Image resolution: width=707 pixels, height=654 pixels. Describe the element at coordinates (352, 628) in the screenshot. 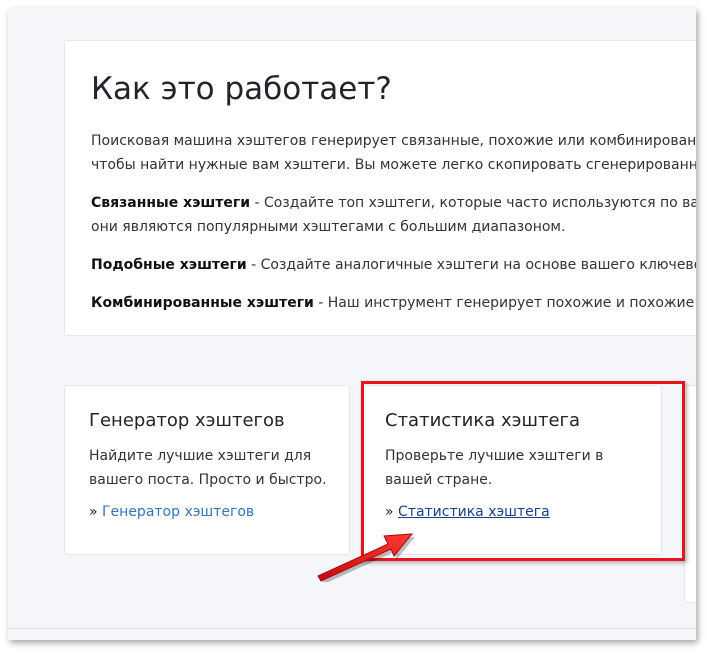

I see `footer-divider` at that location.